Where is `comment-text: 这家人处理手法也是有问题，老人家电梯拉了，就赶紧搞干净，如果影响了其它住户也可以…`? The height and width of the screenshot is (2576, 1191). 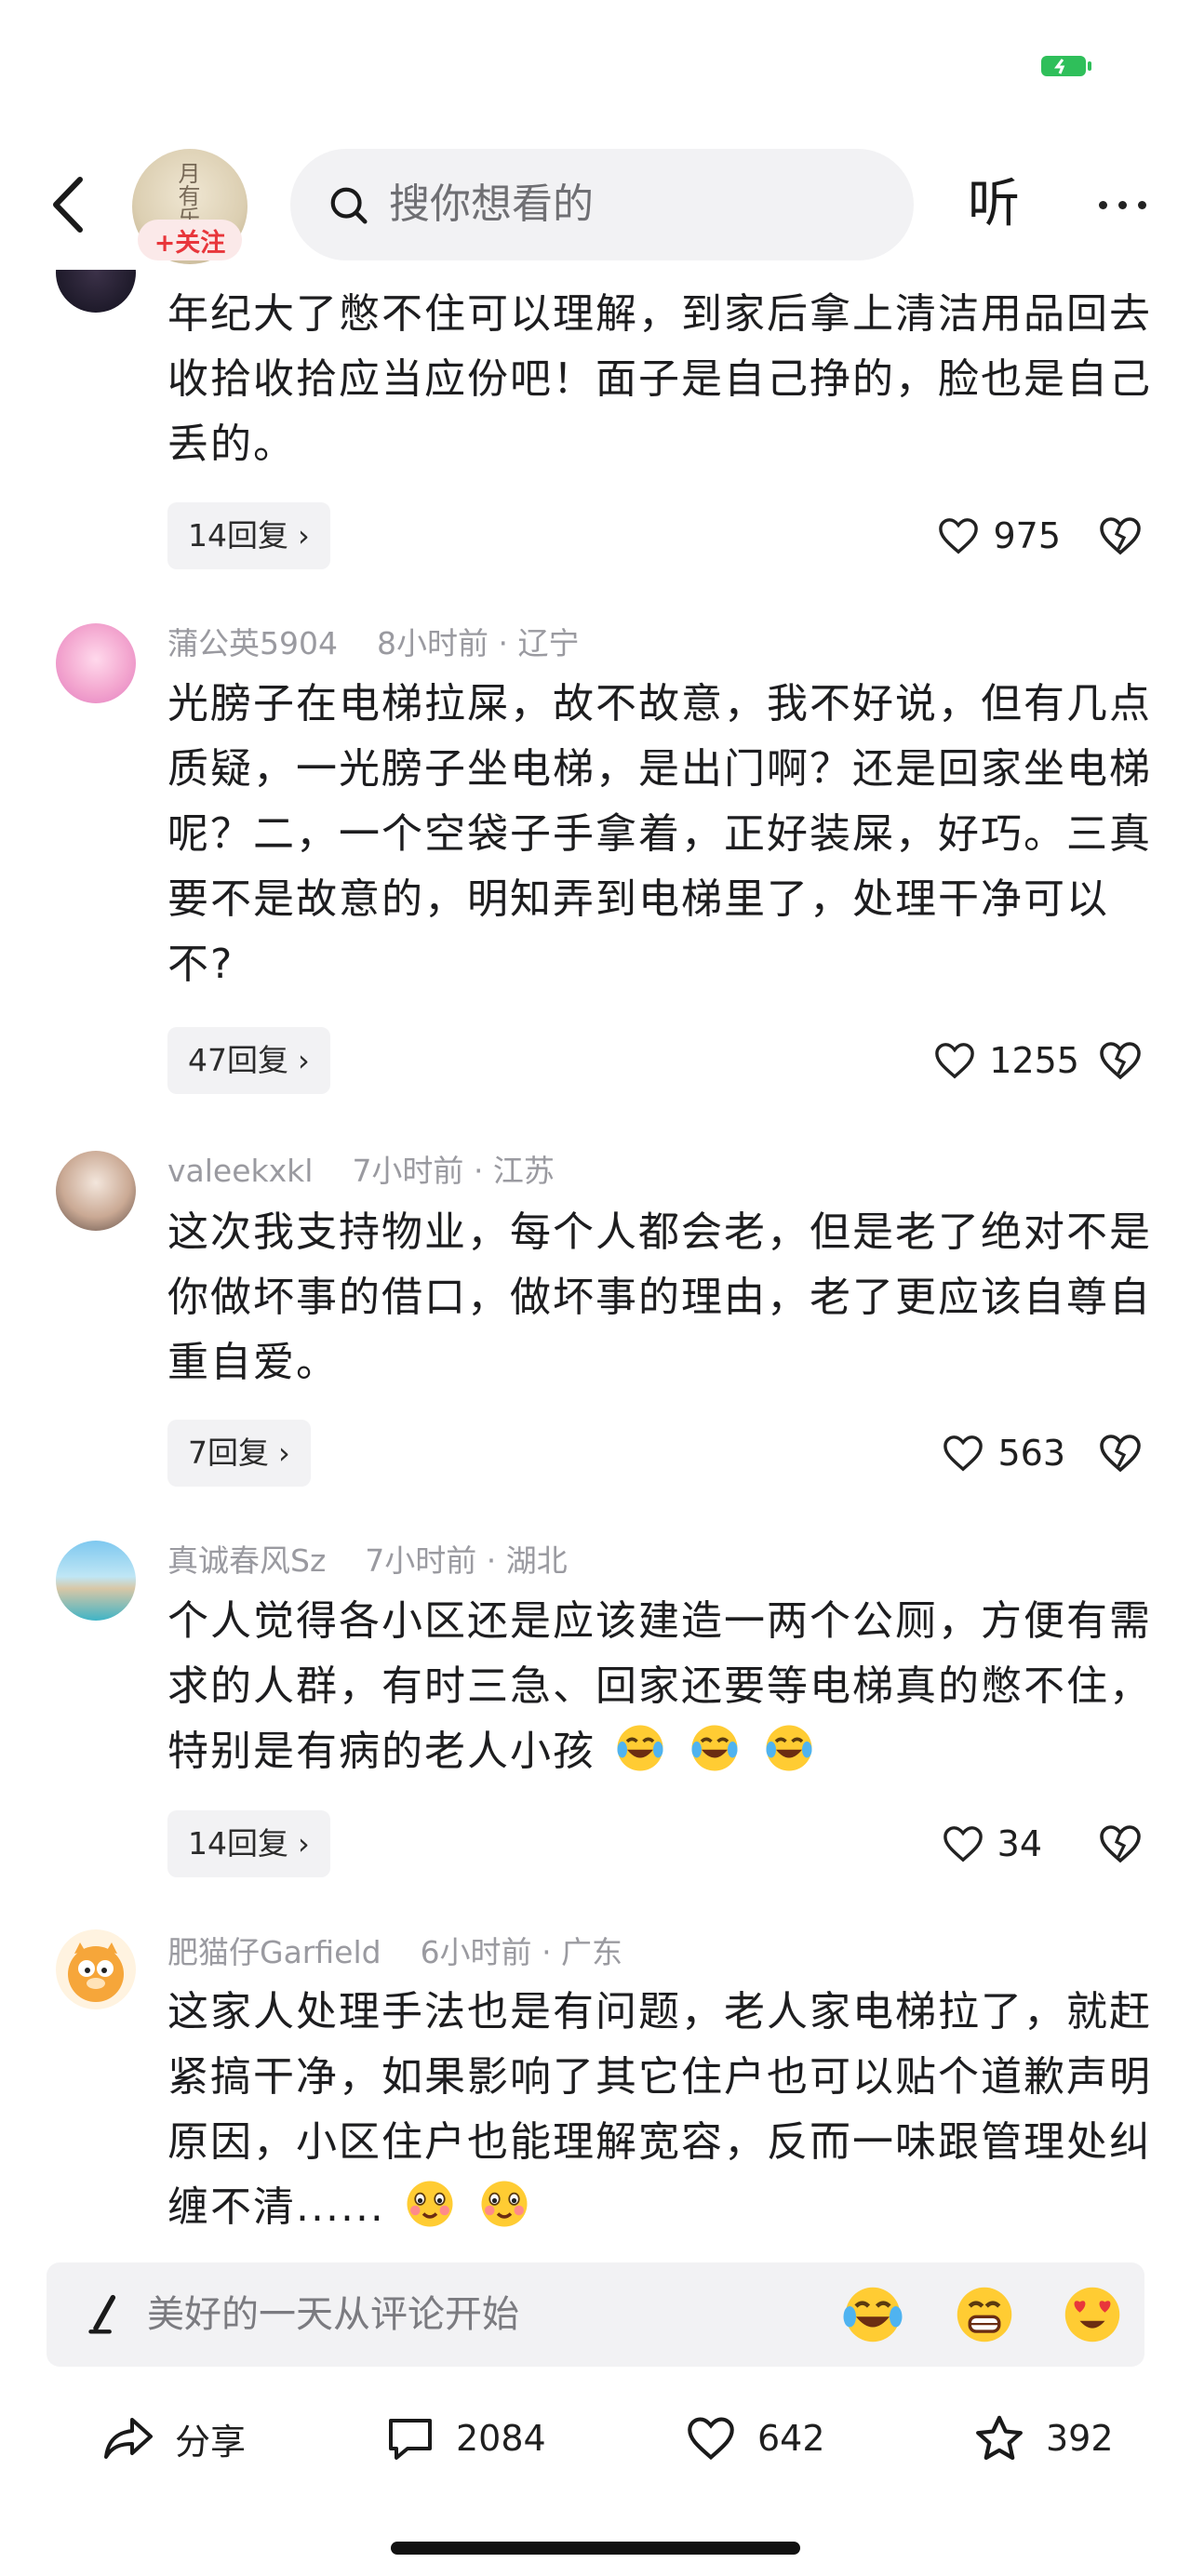
comment-text: 这家人处理手法也是有问题，老人家电梯拉了，就赶紧搞干净，如果影响了其它住户也可以… is located at coordinates (660, 2110).